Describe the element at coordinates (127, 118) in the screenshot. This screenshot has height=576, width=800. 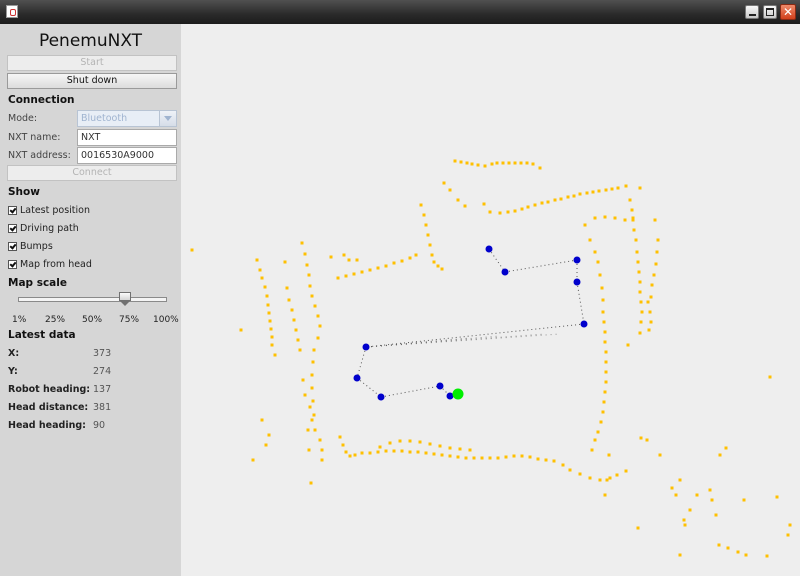
I see `mode-select: Bluetooth` at that location.